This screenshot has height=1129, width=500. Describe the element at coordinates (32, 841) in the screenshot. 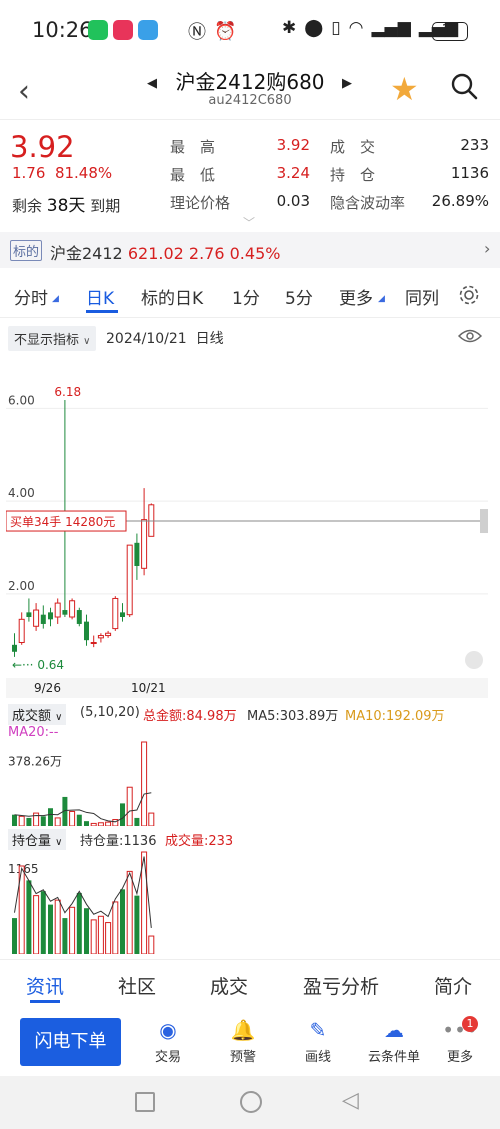

I see `oi-panel-label: 持仓量` at that location.